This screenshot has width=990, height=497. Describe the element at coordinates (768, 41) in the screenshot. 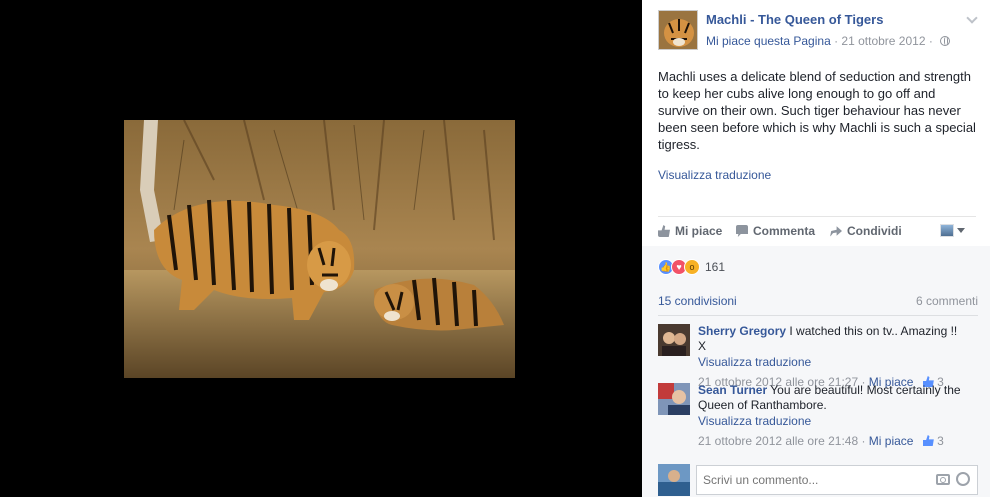

I see `liked-page-link: Mi piace questa Pagina` at that location.